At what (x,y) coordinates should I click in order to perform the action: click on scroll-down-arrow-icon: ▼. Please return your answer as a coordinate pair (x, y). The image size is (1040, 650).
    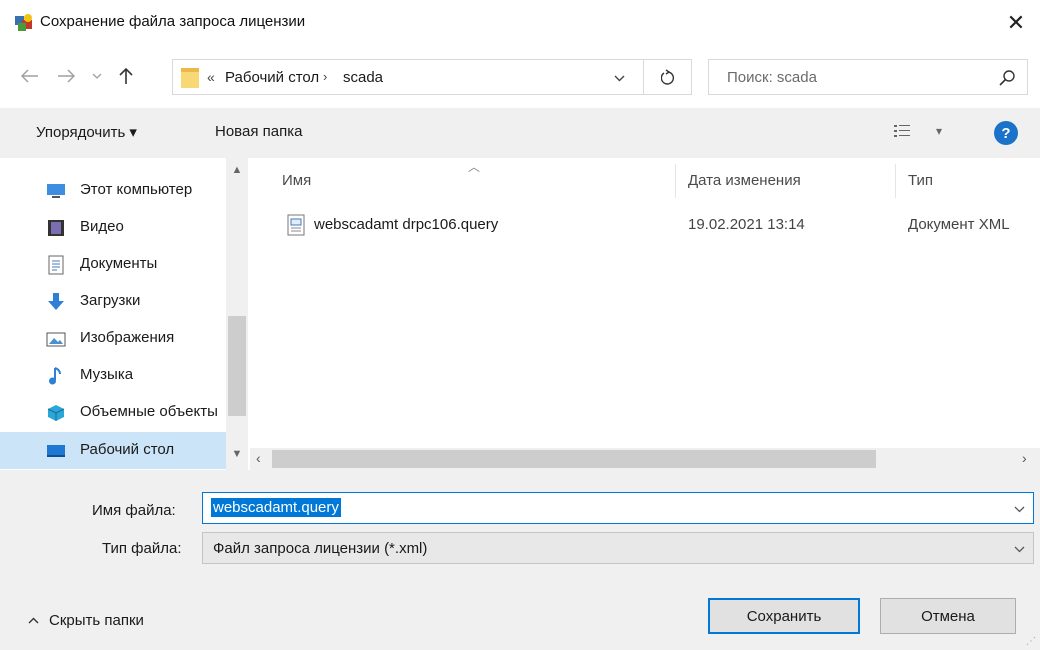
    Looking at the image, I should click on (237, 457).